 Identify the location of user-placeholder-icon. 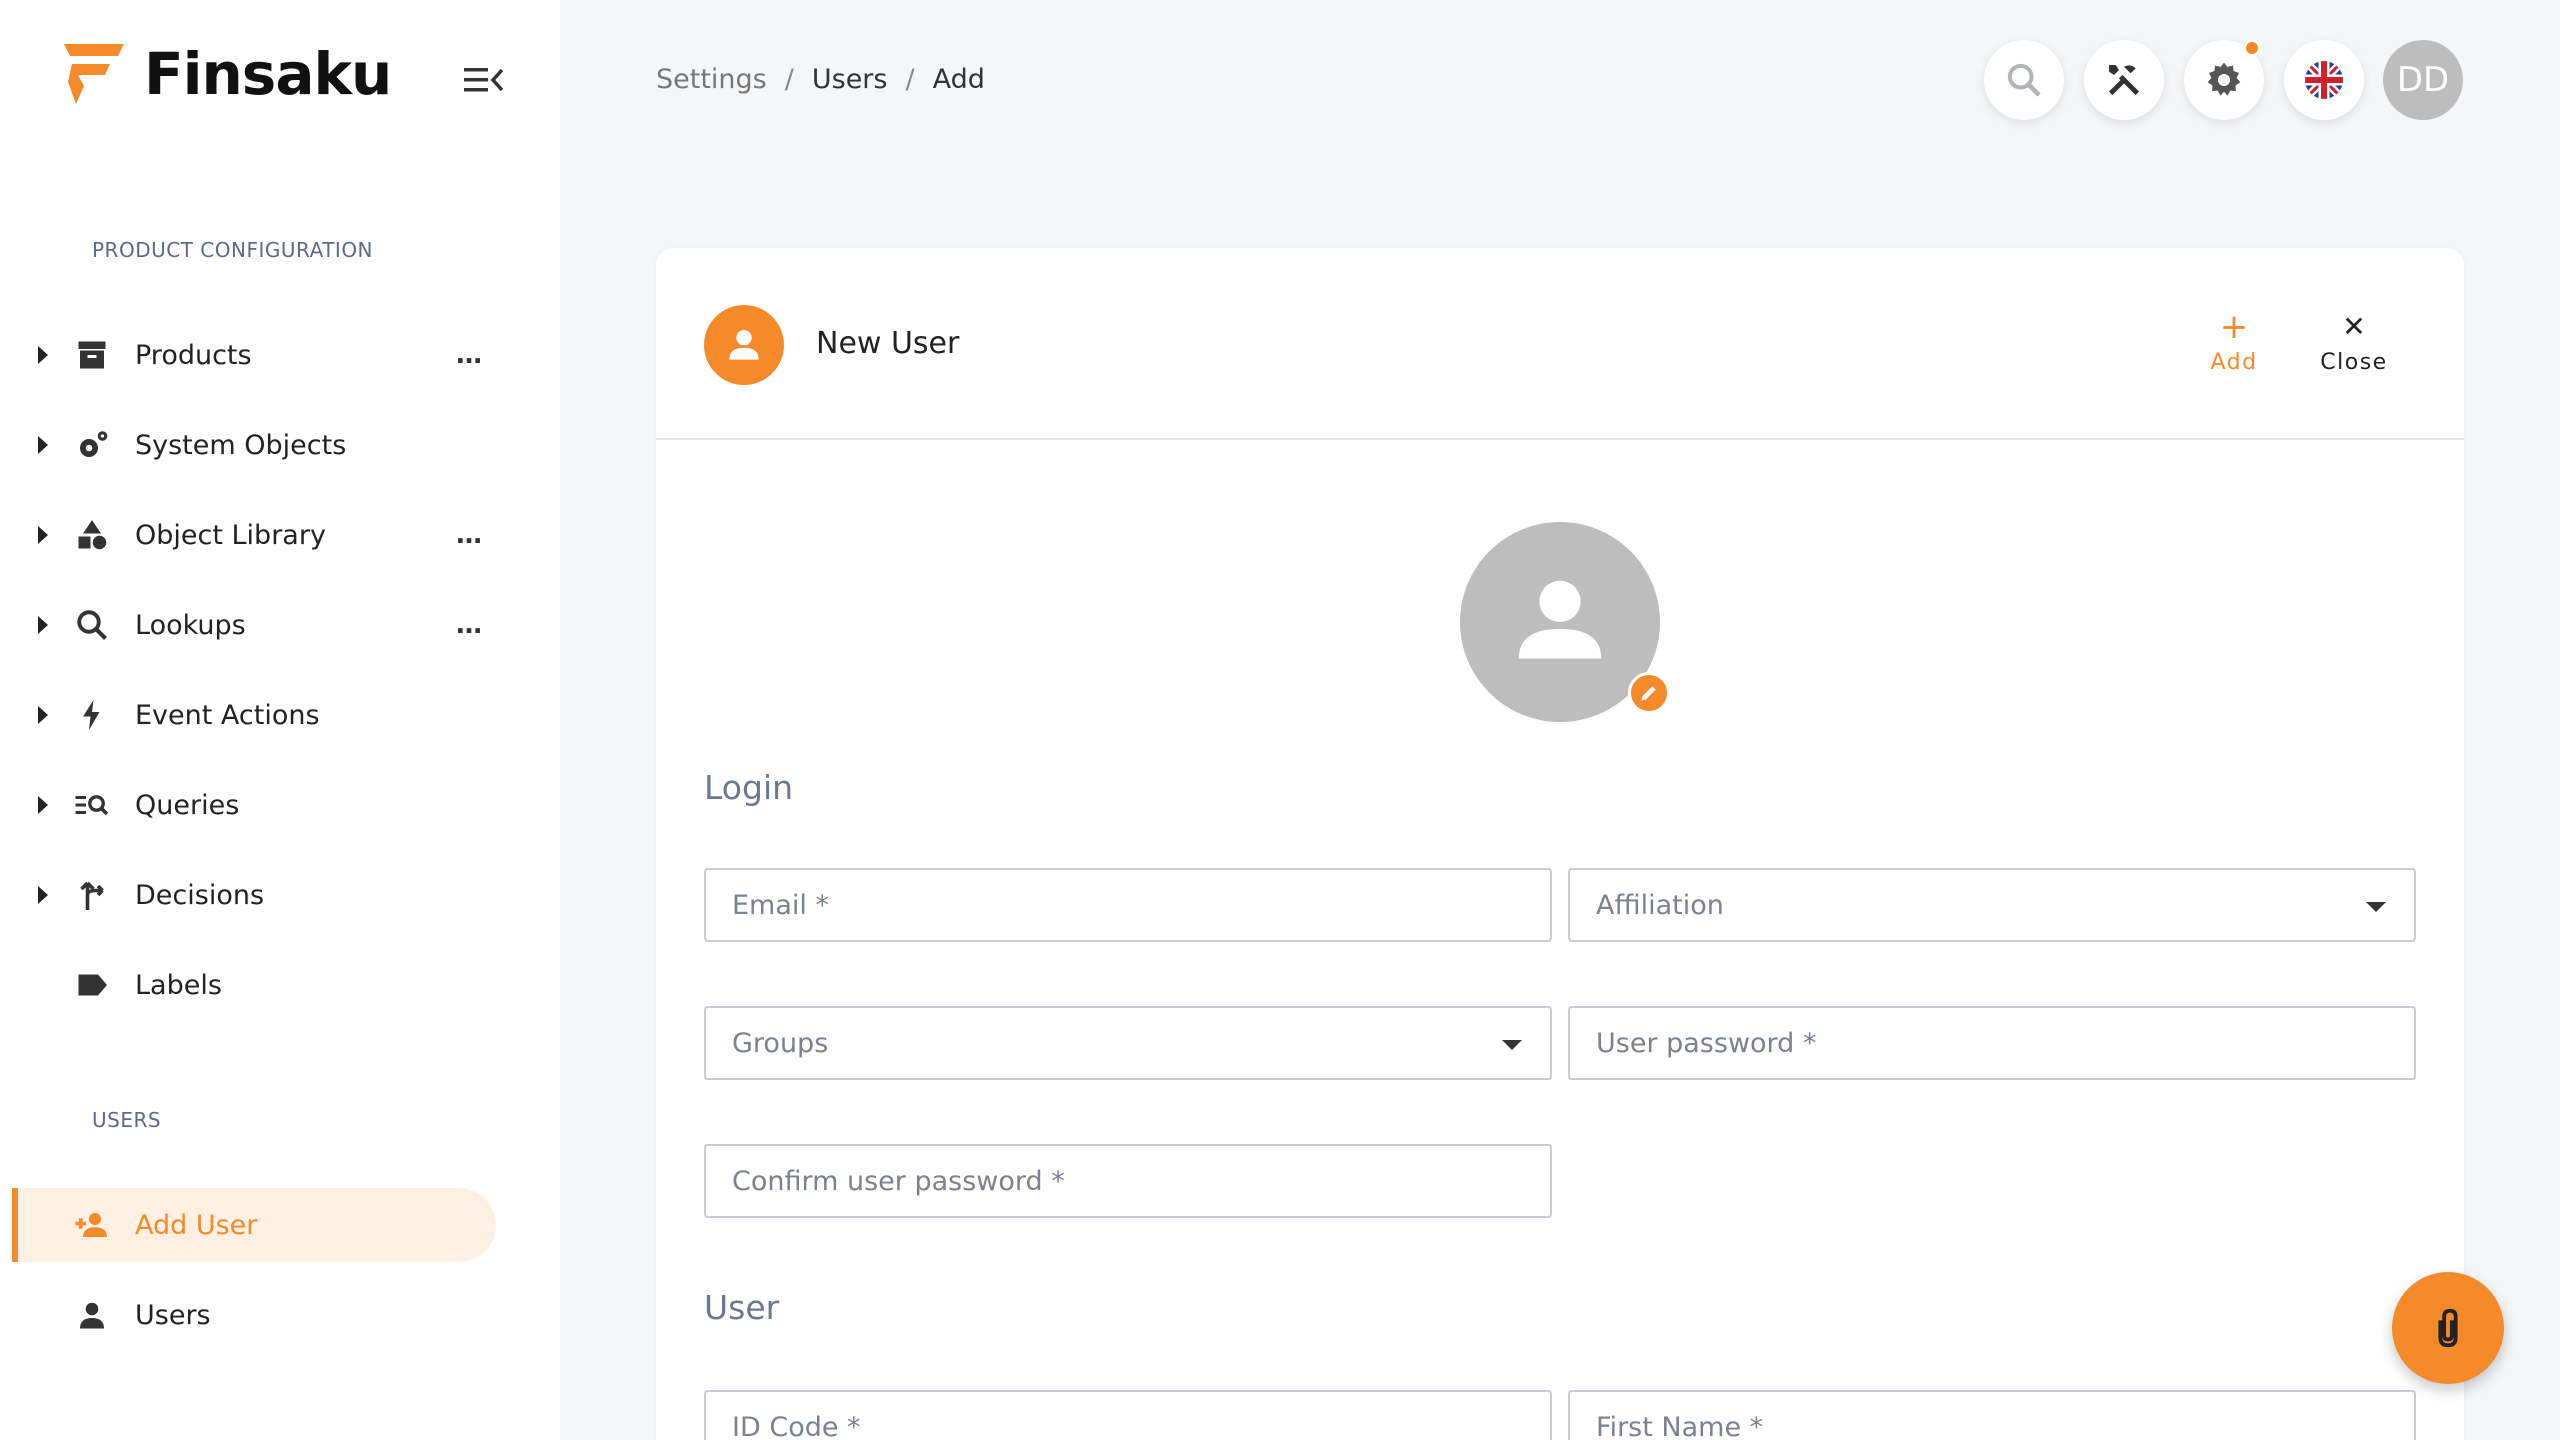
(1560, 619).